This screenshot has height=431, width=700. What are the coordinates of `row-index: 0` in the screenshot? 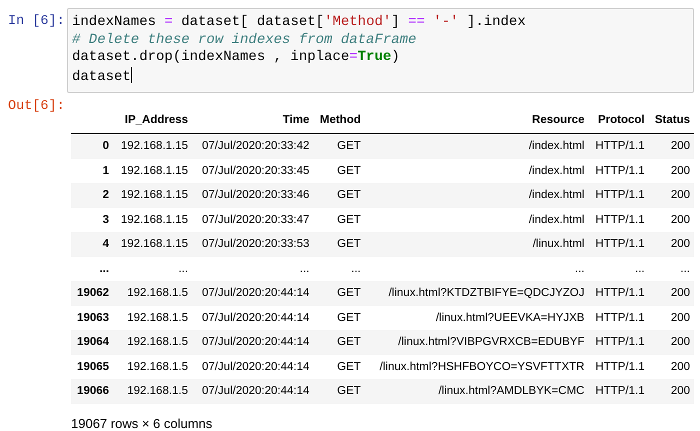 It's located at (92, 146).